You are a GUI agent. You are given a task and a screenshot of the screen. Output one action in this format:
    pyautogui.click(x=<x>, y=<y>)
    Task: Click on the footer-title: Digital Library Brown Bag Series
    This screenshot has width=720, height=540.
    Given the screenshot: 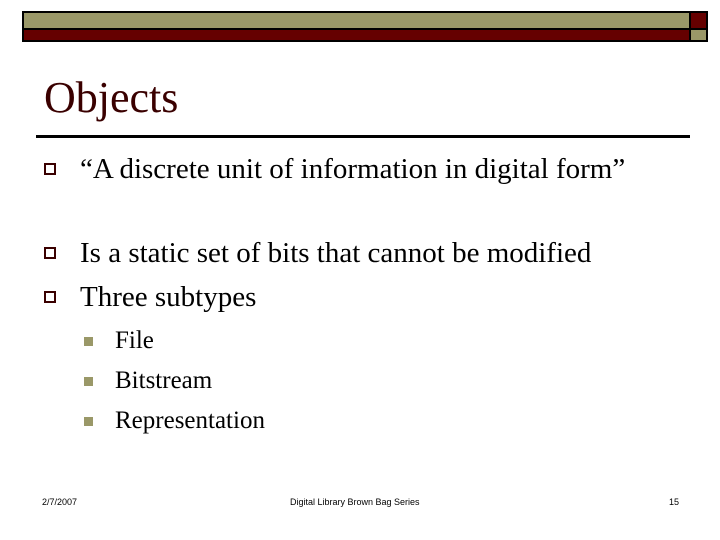 What is the action you would take?
    pyautogui.click(x=355, y=502)
    